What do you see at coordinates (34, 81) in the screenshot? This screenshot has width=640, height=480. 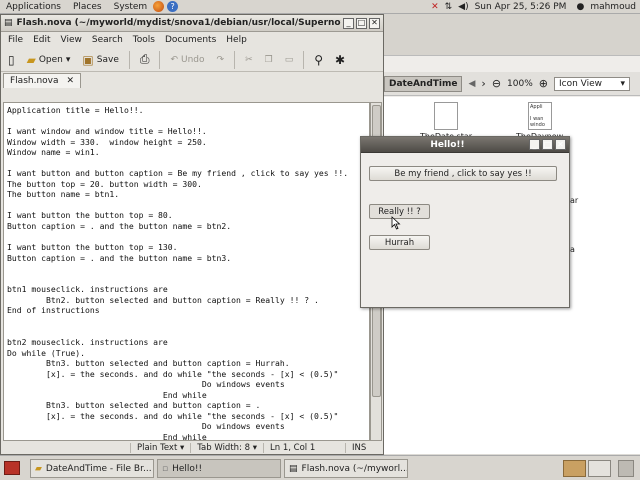 I see `tab-label: Flash.nova` at bounding box center [34, 81].